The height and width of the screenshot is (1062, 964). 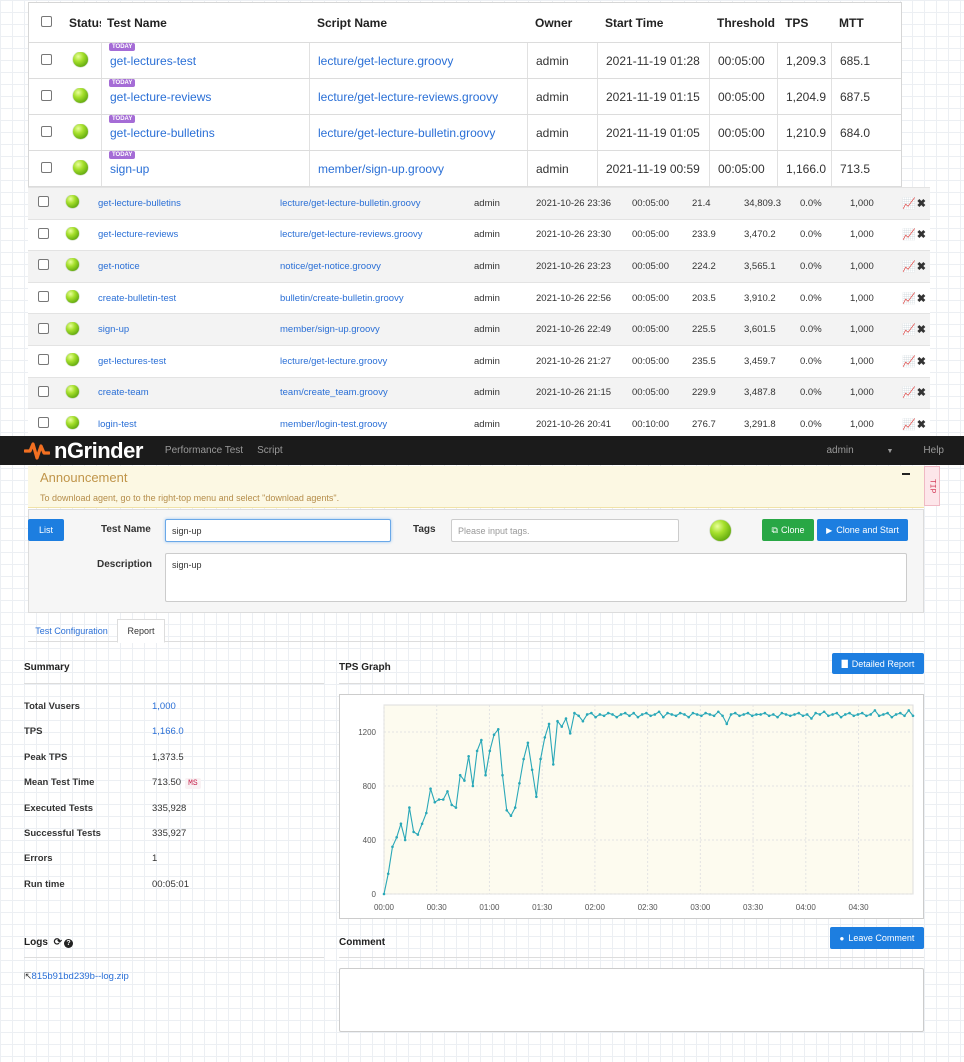 I want to click on description-textarea: sign-up, so click(x=536, y=577).